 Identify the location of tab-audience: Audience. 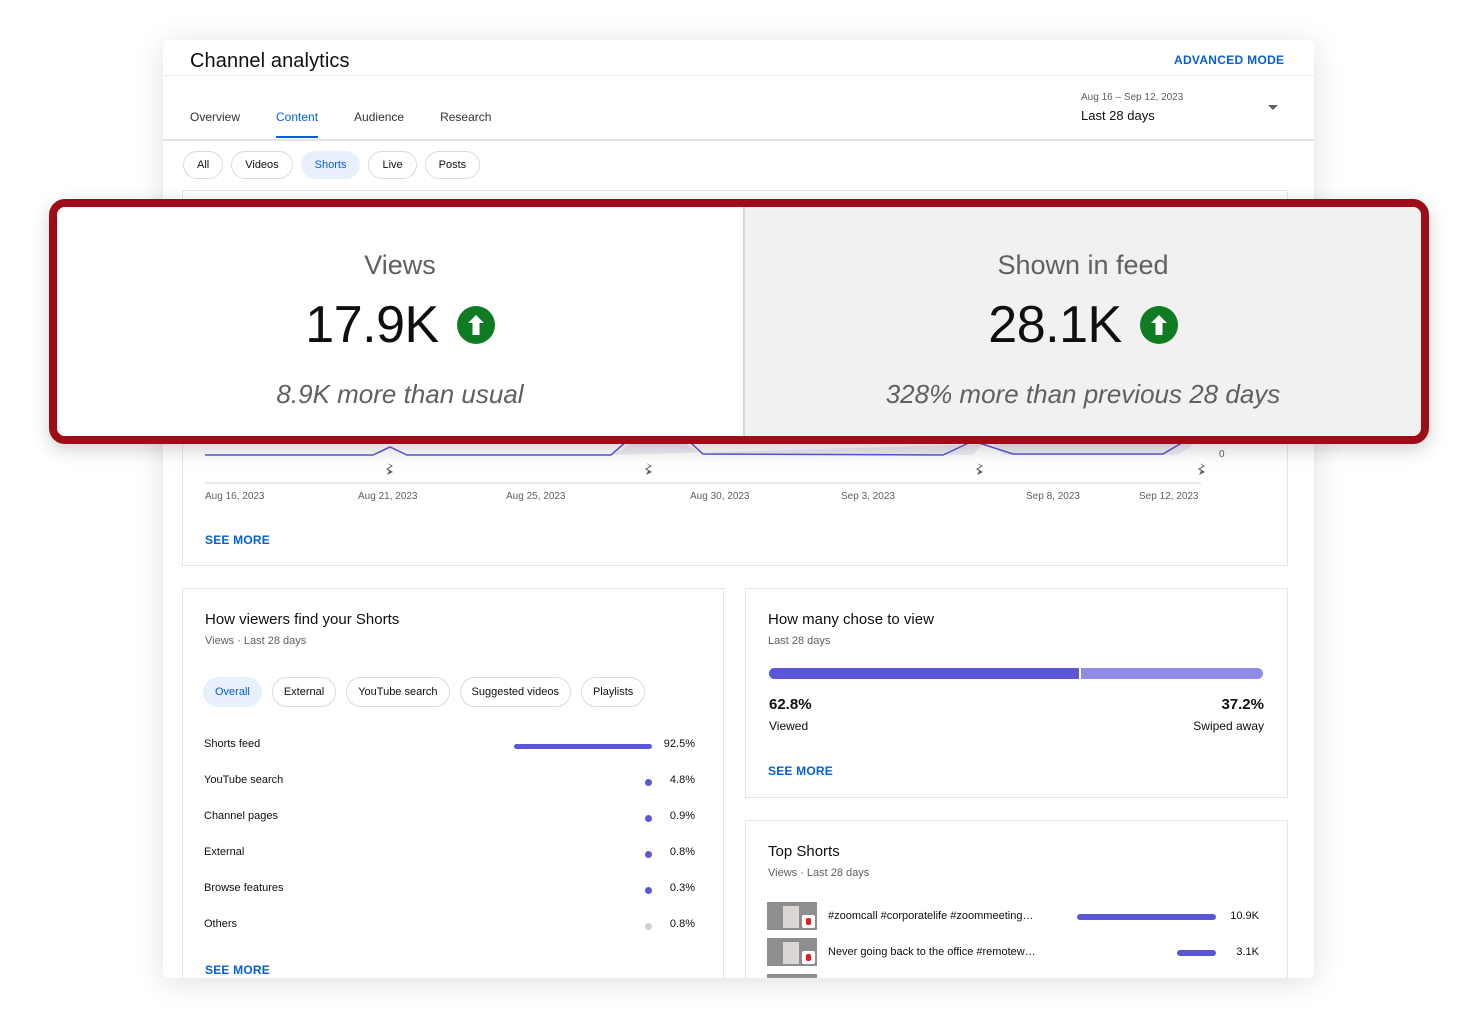
(379, 124).